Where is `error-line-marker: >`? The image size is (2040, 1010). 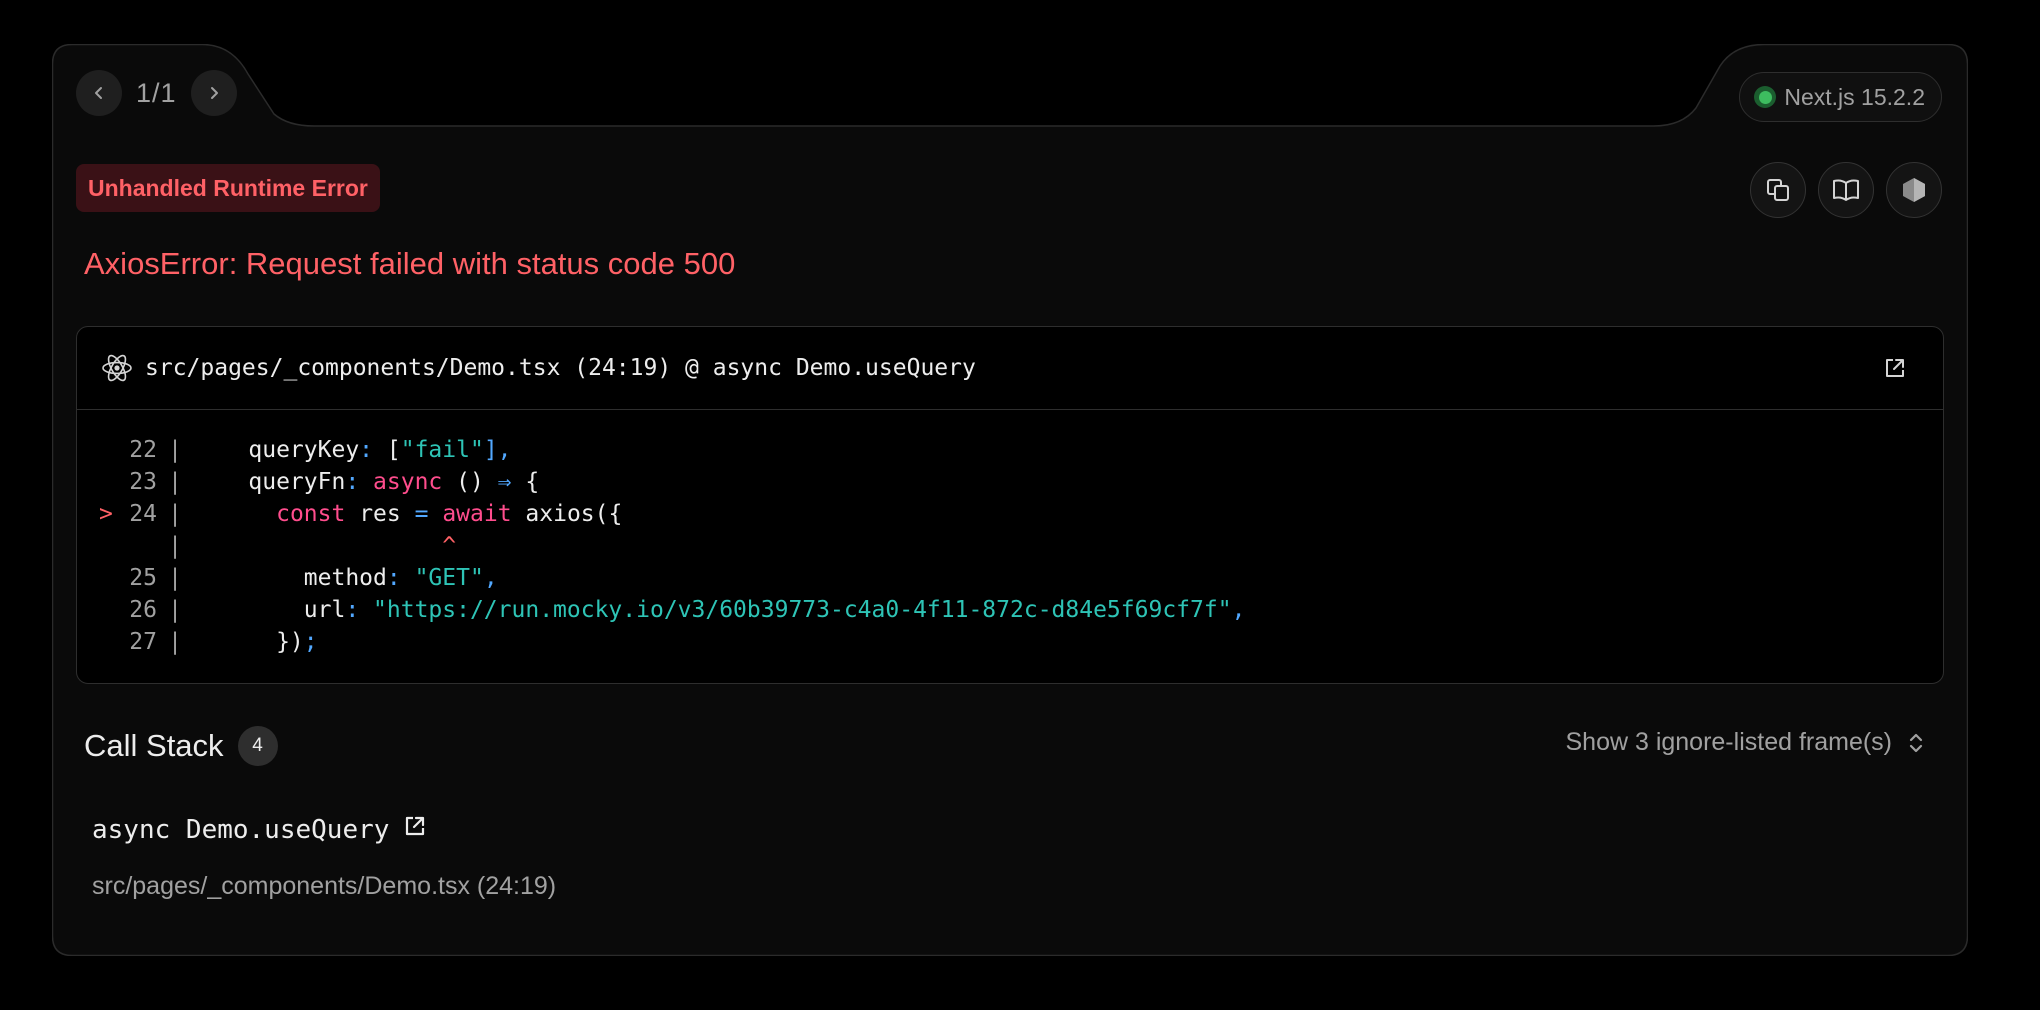 error-line-marker: > is located at coordinates (106, 514).